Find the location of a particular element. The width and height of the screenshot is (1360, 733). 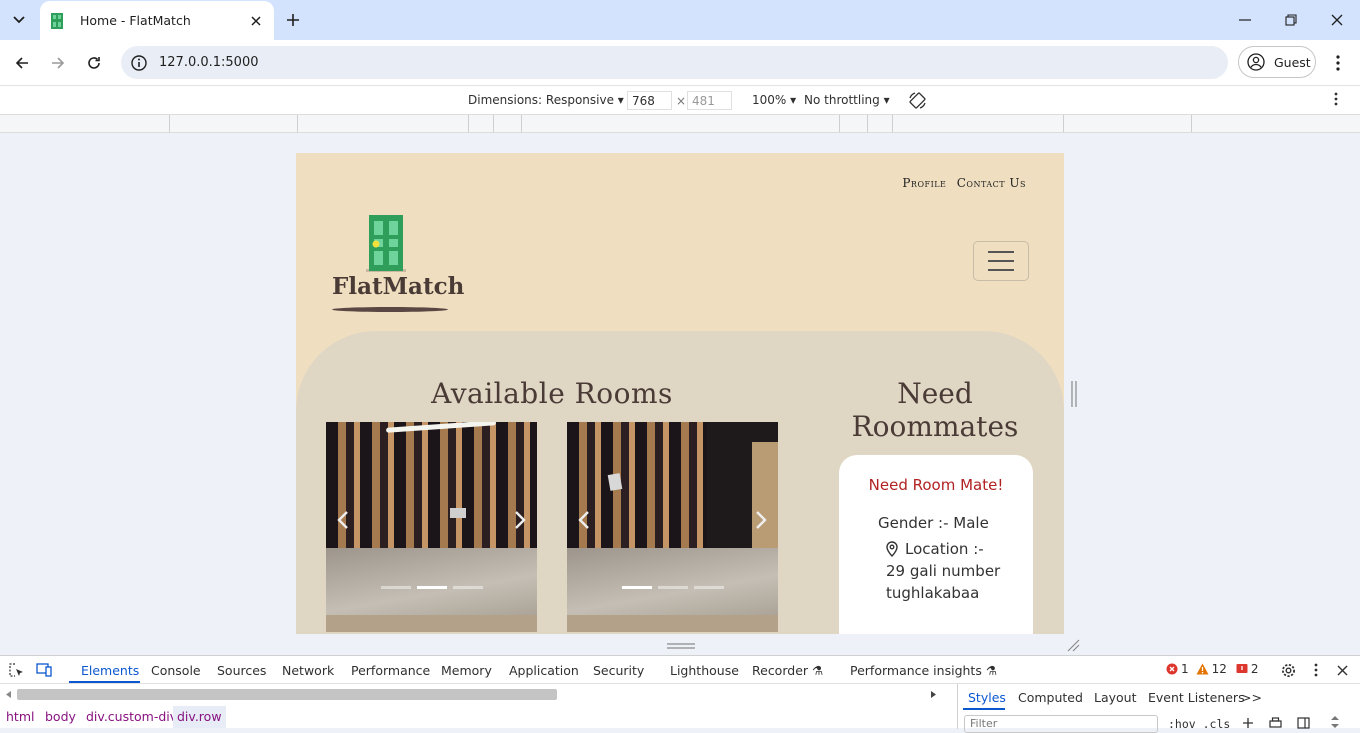

close-tab-icon is located at coordinates (256, 21).